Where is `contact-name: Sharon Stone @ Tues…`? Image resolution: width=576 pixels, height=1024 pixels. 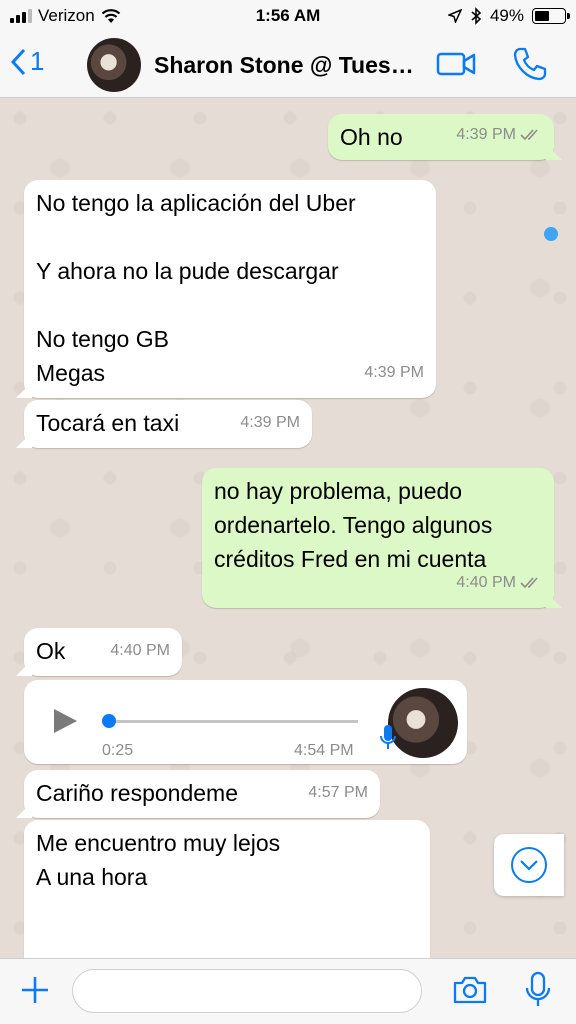
contact-name: Sharon Stone @ Tues… is located at coordinates (289, 65).